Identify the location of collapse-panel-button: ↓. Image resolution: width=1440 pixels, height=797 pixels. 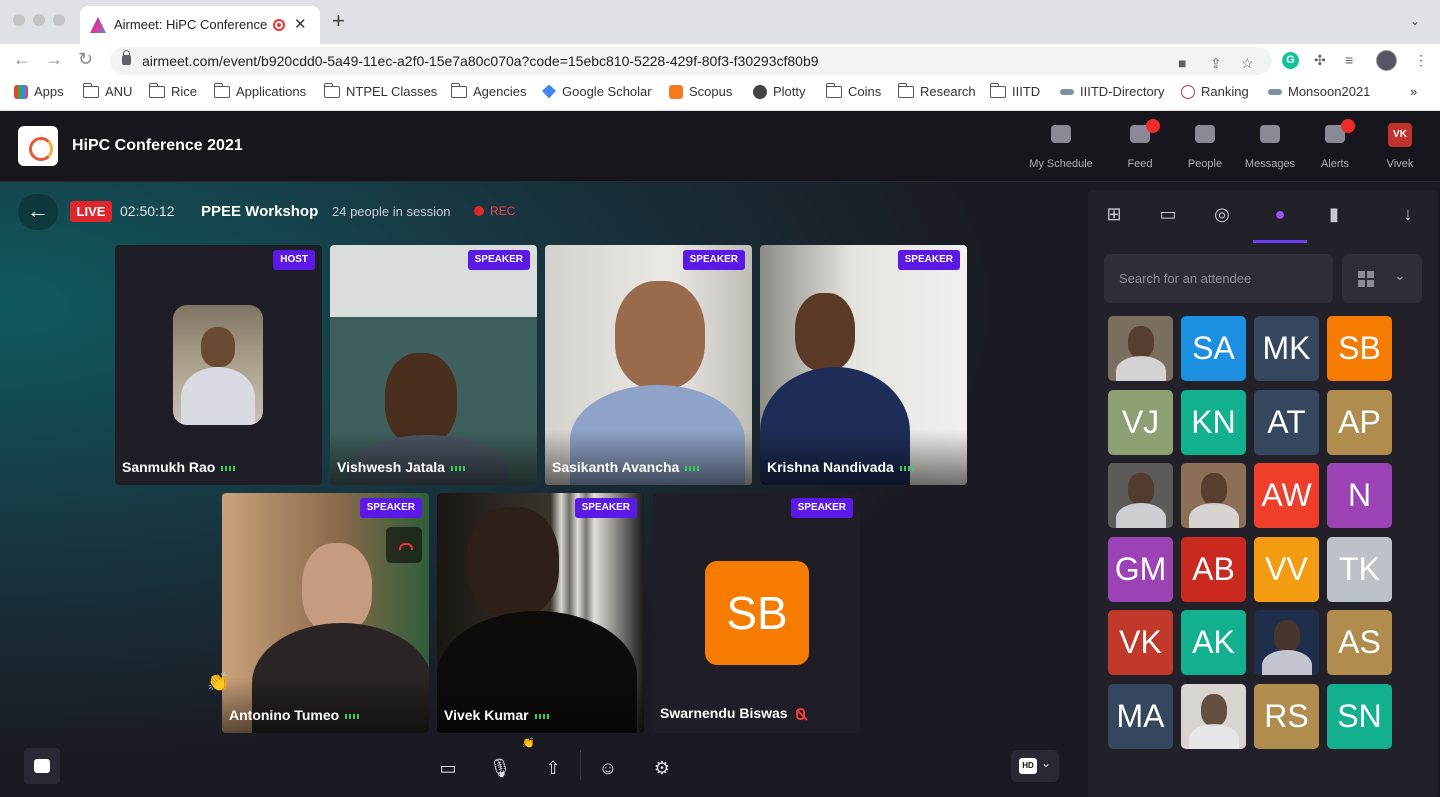
(1408, 219).